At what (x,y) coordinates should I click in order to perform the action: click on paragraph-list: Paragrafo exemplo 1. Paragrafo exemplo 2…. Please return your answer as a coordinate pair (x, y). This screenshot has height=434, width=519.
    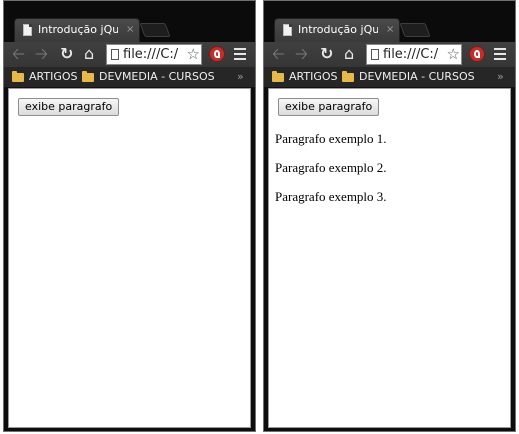
    Looking at the image, I should click on (390, 174).